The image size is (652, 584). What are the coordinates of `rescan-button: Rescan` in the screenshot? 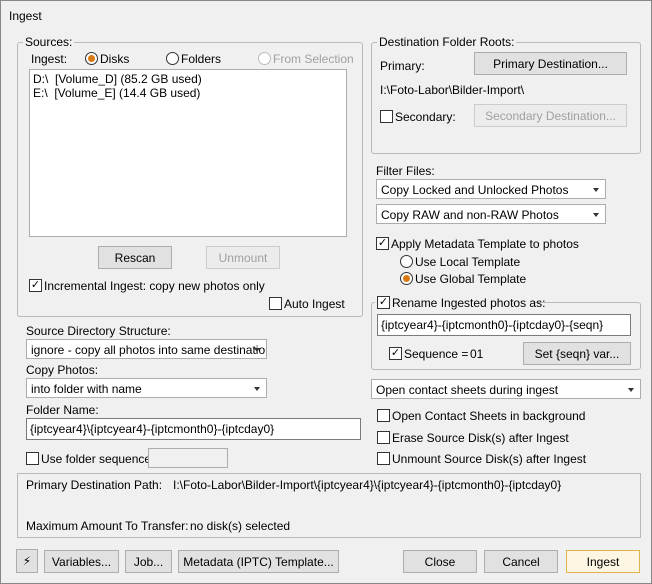 It's located at (135, 257).